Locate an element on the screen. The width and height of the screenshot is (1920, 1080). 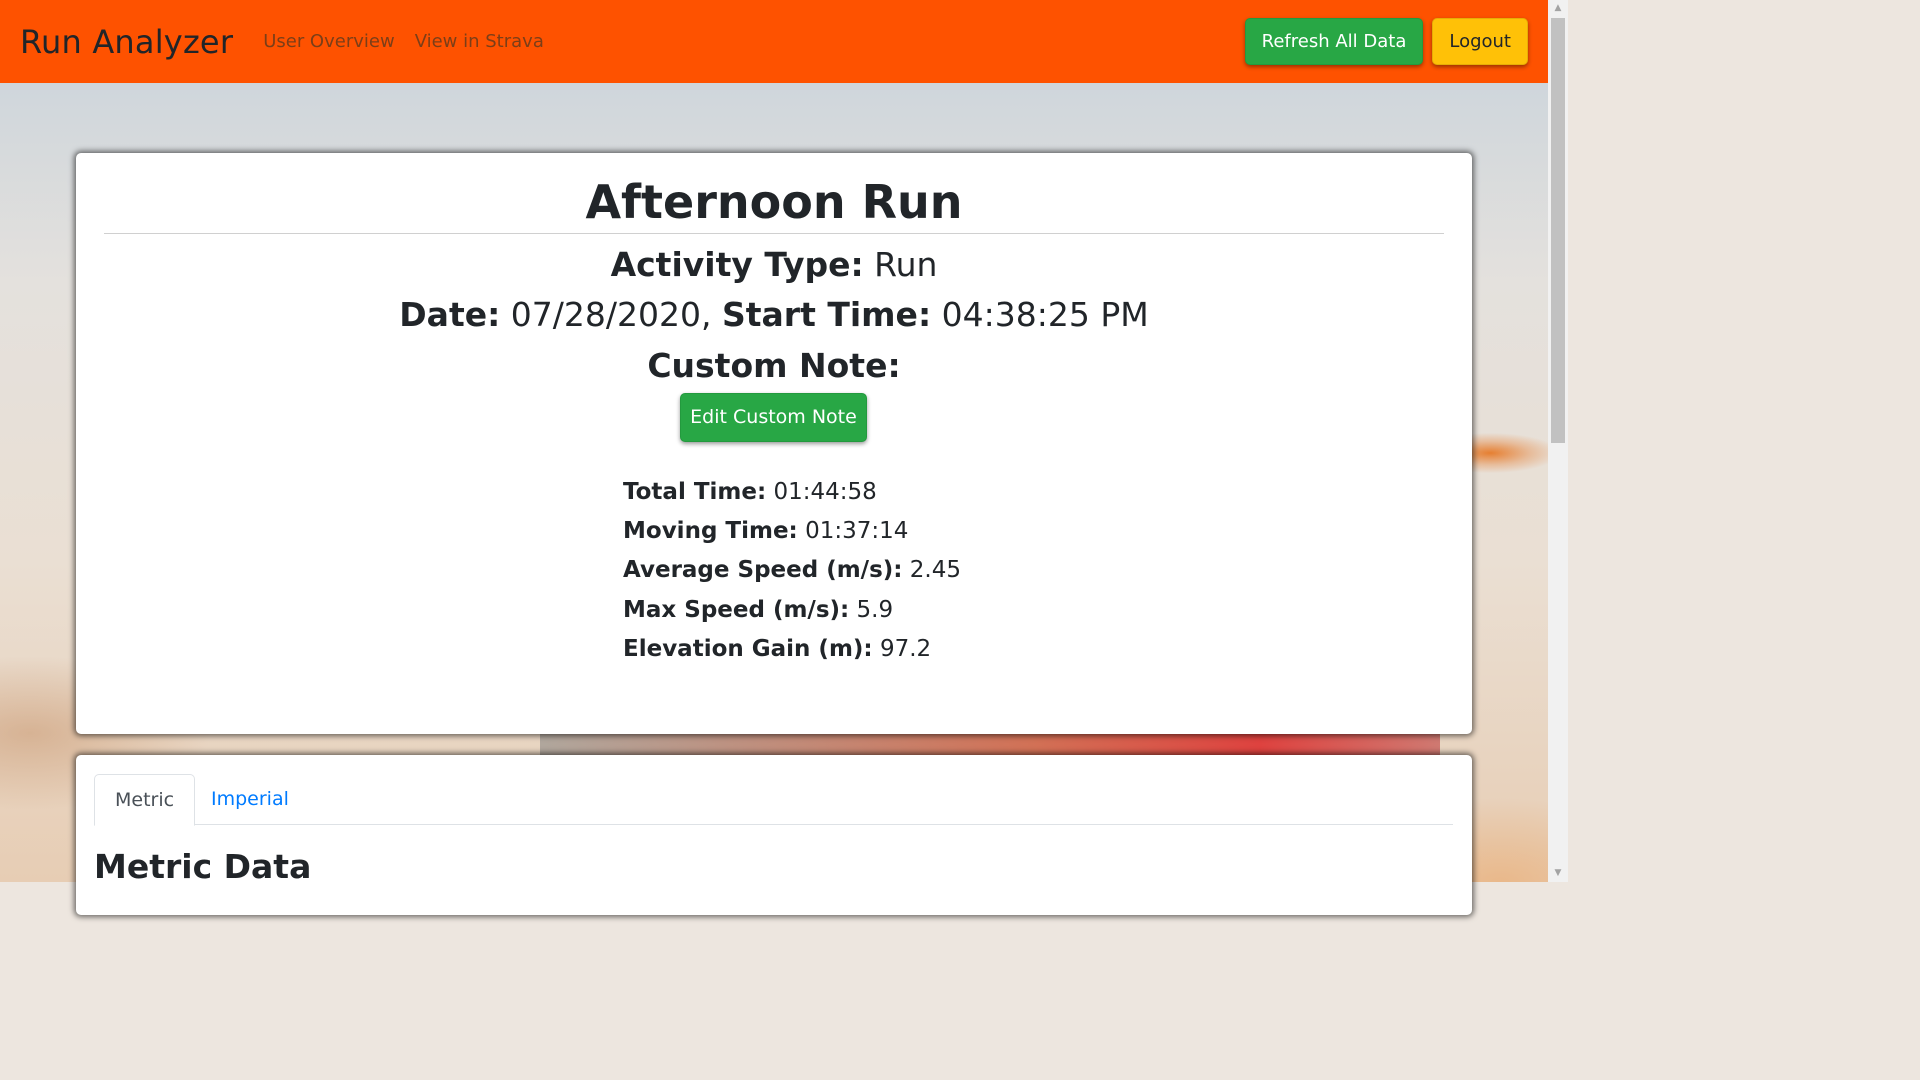
stat-label: Max Speed (m/s): is located at coordinates (736, 609).